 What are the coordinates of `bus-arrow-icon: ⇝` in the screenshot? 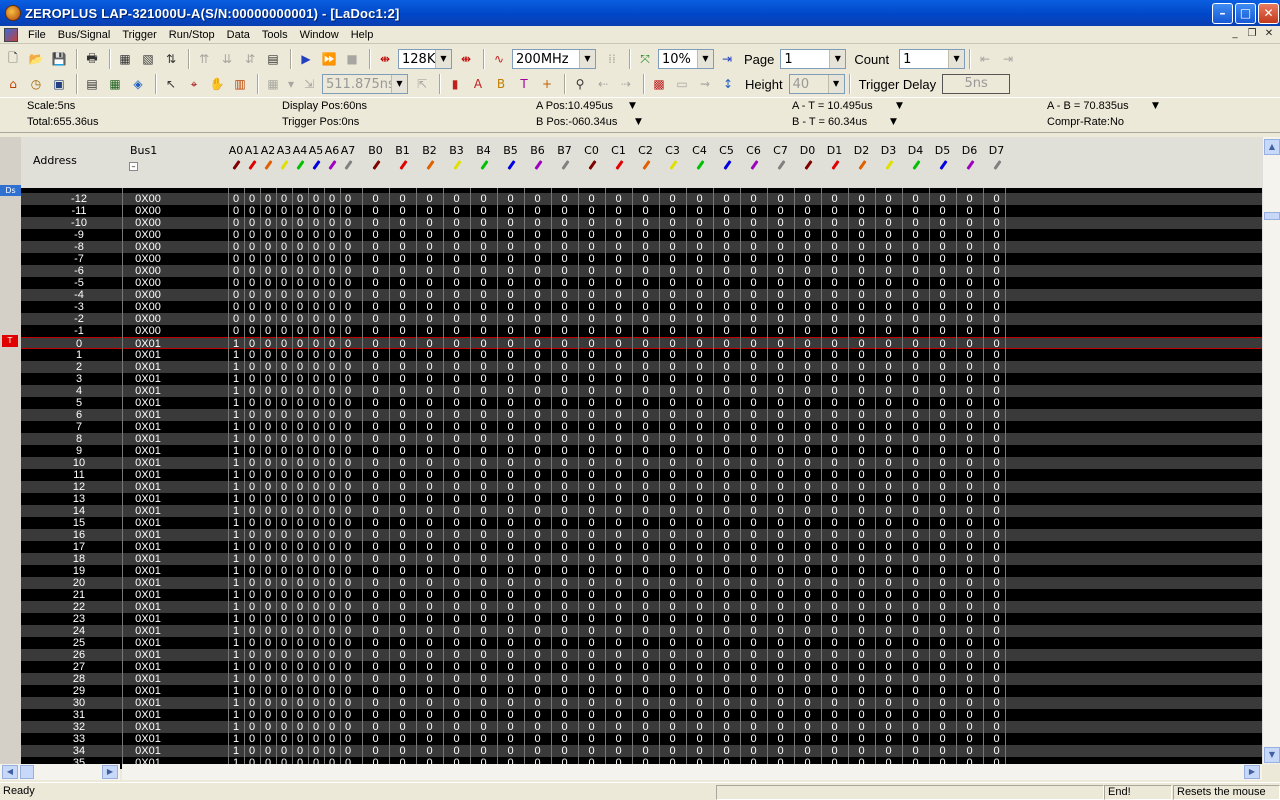 It's located at (705, 84).